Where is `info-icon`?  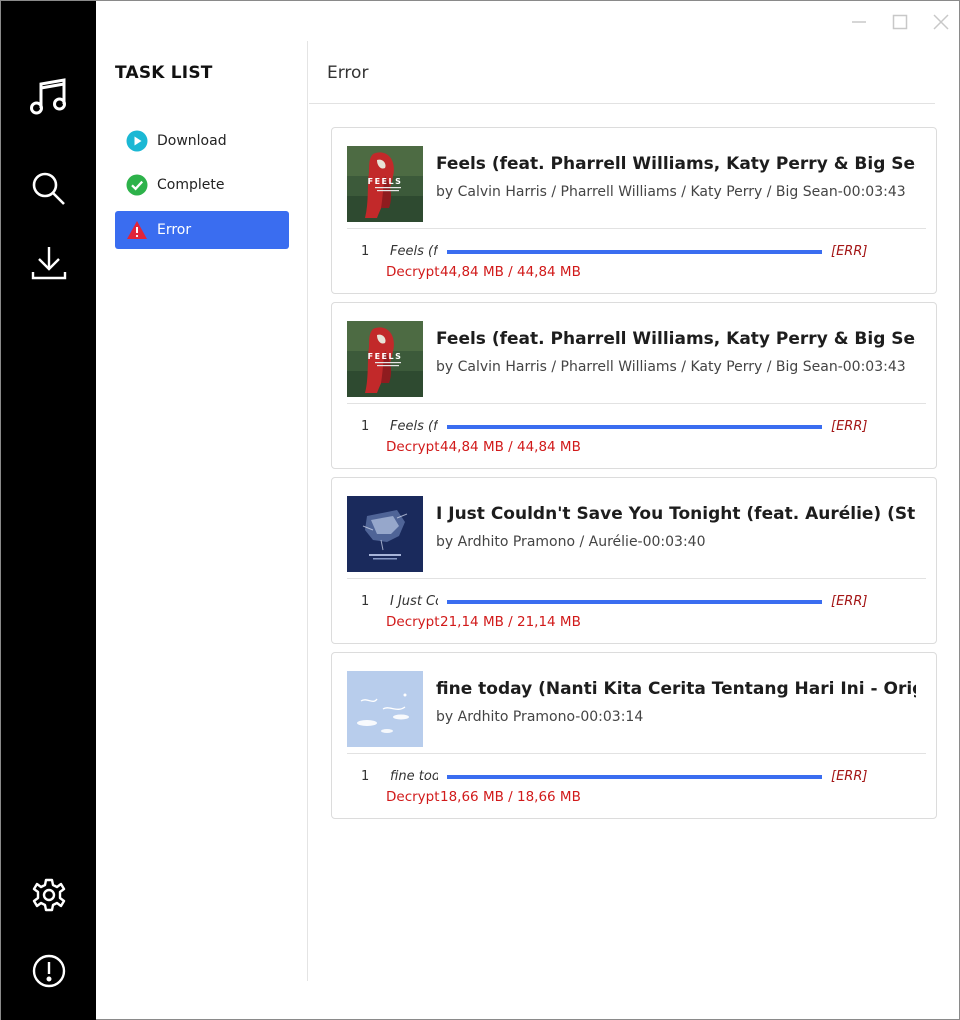
info-icon is located at coordinates (49, 971).